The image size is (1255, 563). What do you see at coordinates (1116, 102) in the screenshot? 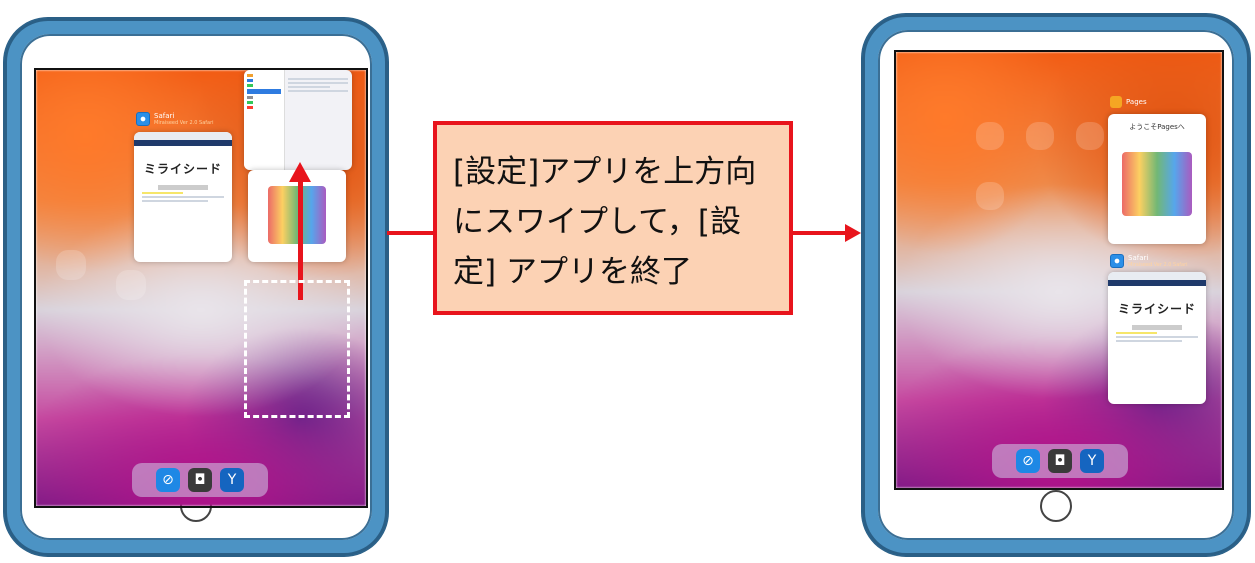
I see `pages-icon` at bounding box center [1116, 102].